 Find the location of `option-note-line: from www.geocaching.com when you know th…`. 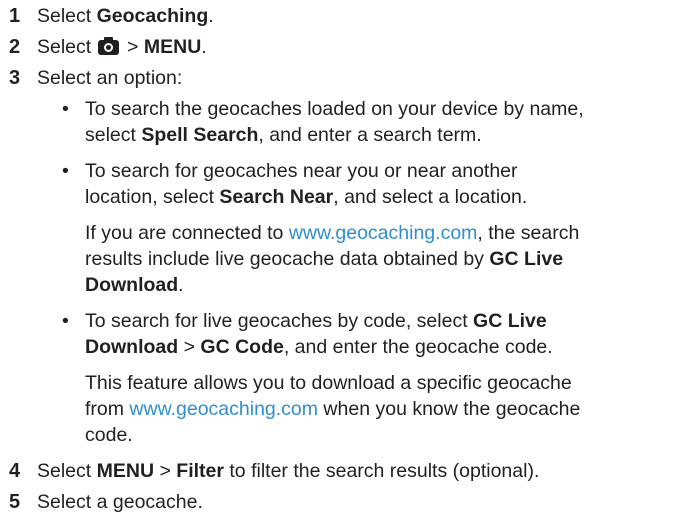

option-note-line: from www.geocaching.com when you know th… is located at coordinates (332, 409).